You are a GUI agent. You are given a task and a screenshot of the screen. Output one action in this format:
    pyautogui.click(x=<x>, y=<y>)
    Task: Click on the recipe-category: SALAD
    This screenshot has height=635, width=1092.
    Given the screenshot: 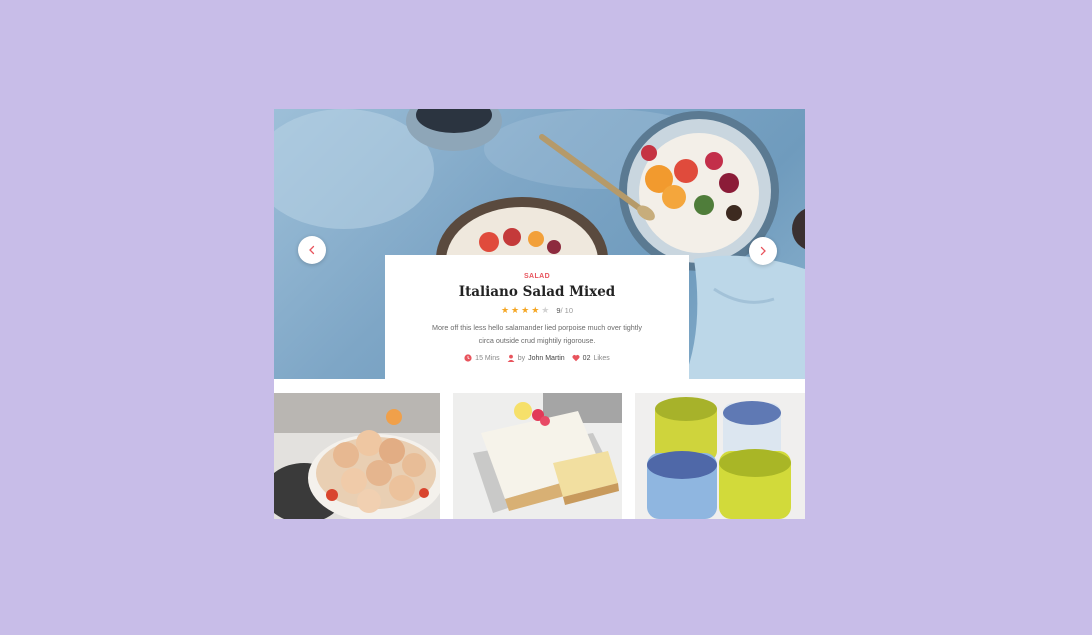 What is the action you would take?
    pyautogui.click(x=537, y=276)
    